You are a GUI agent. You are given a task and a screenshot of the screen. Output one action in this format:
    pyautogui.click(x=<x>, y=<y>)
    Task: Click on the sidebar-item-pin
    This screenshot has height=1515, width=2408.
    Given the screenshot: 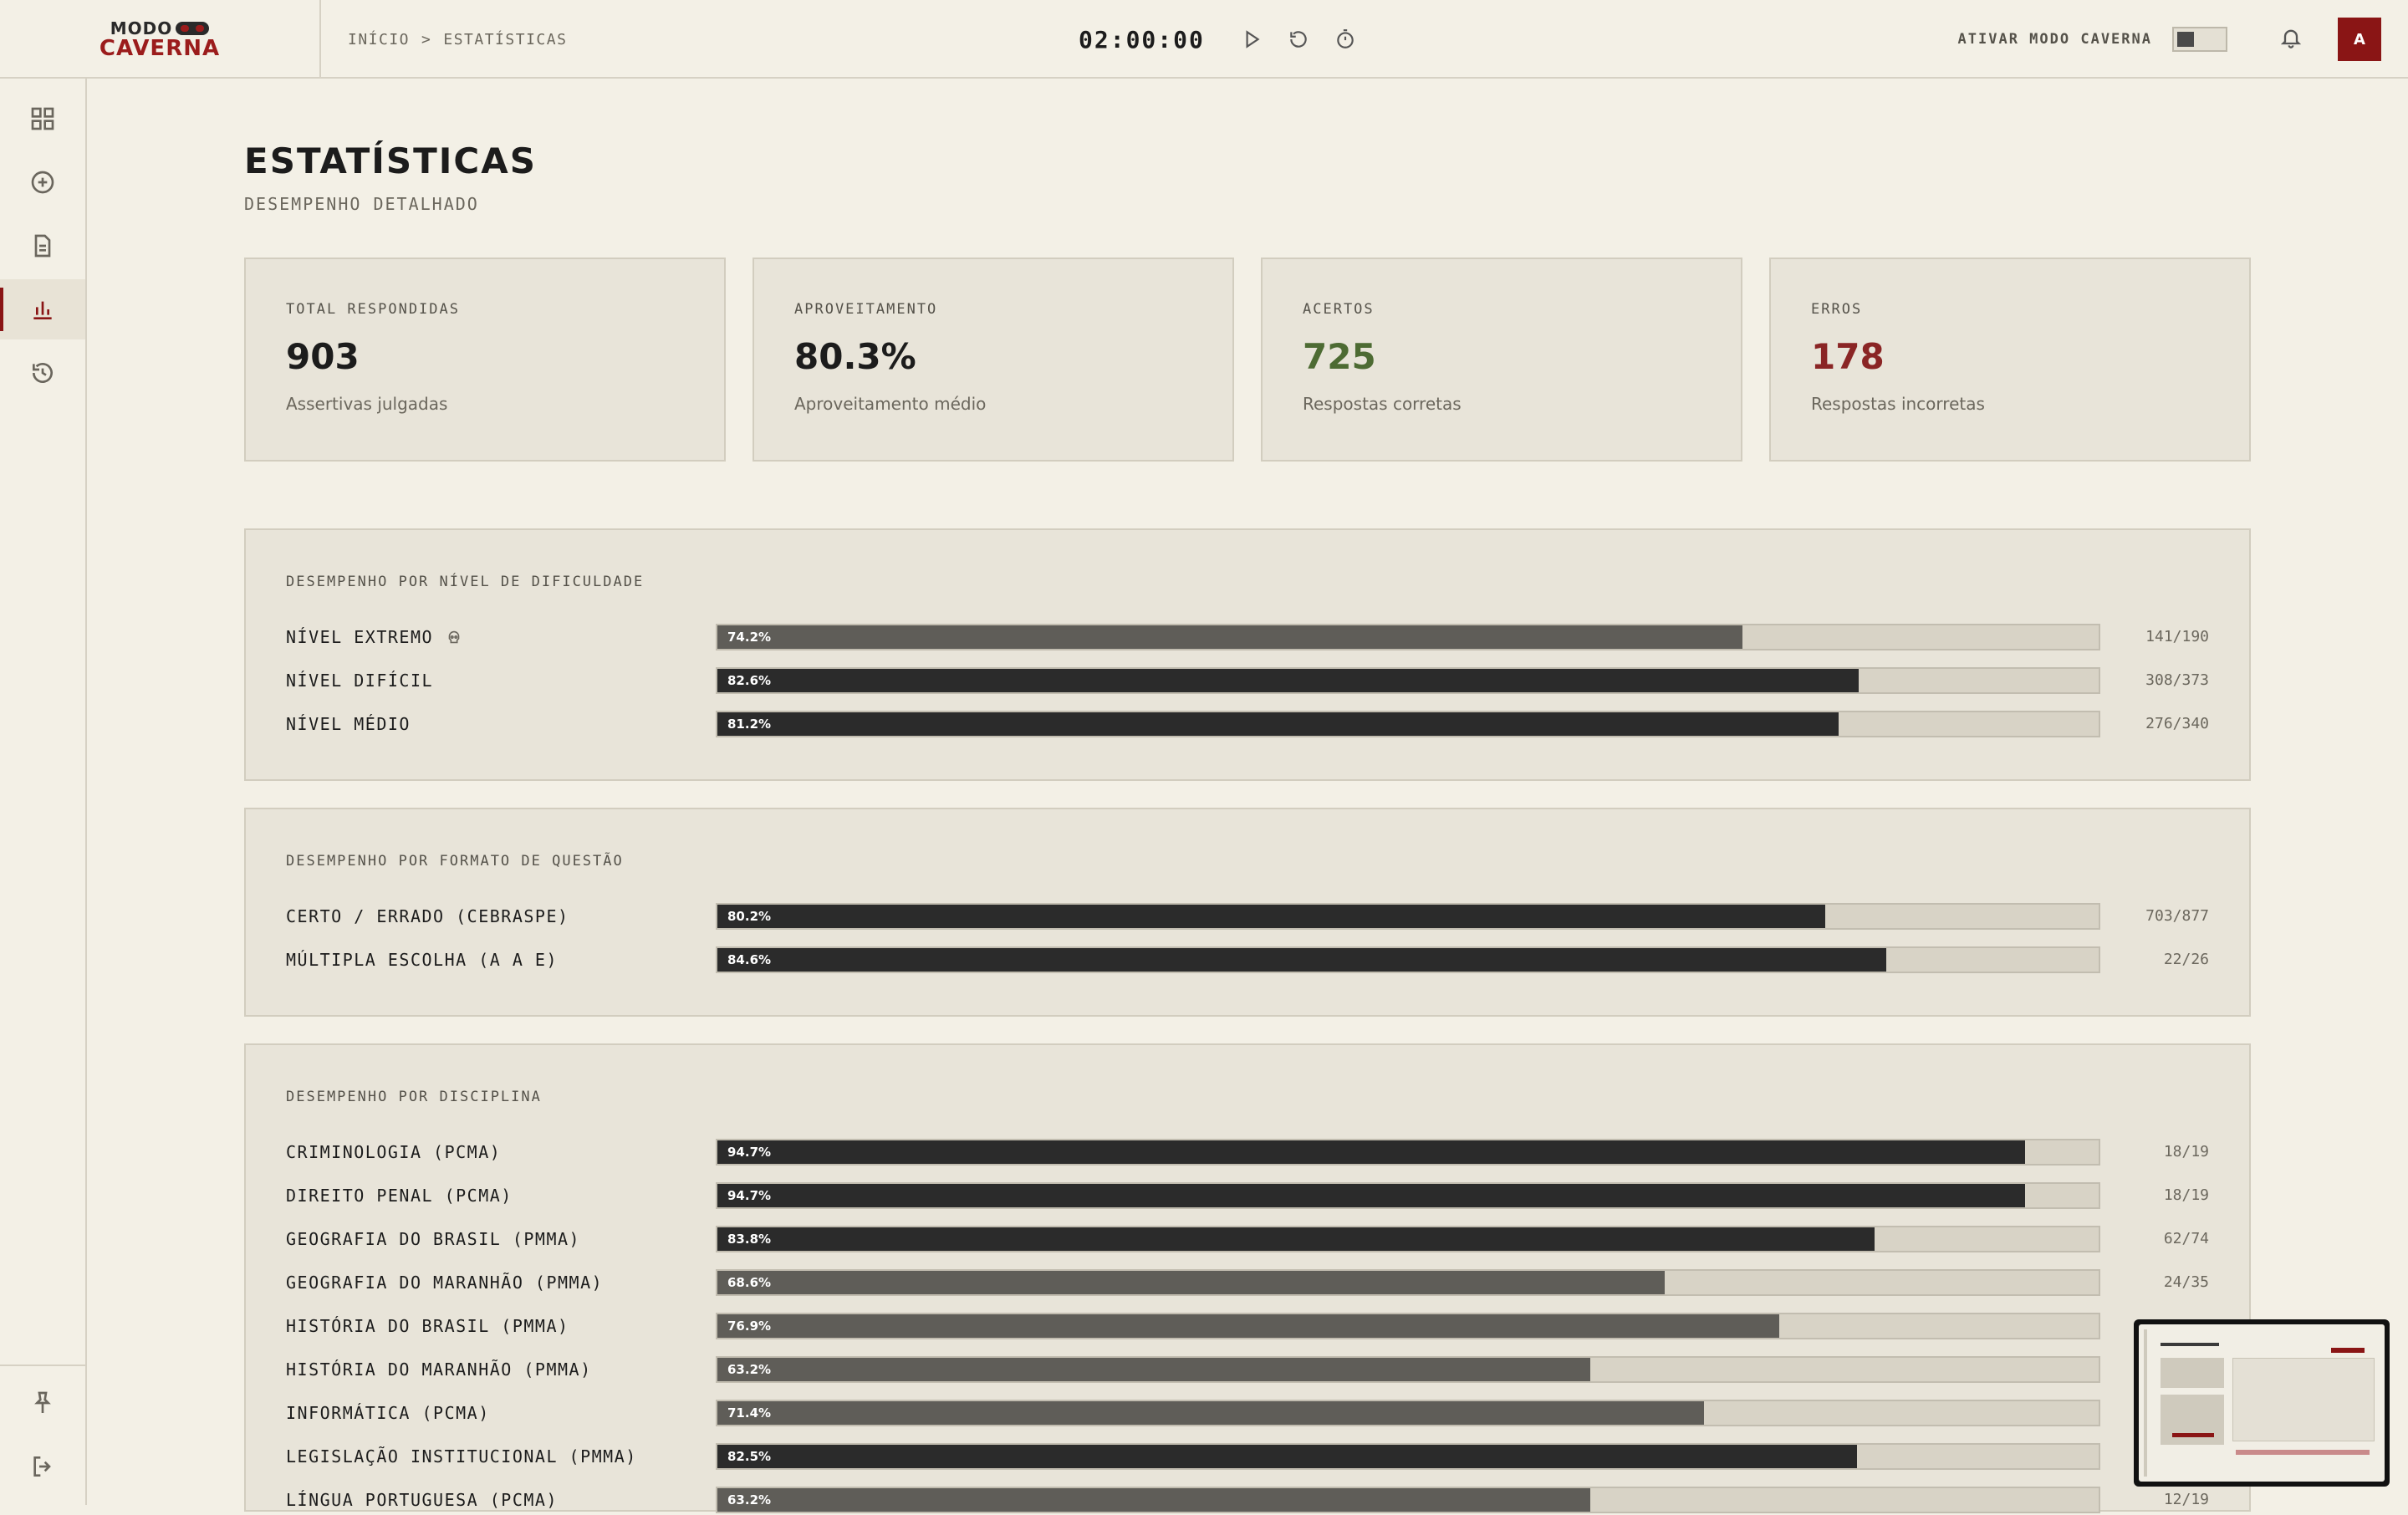 What is the action you would take?
    pyautogui.click(x=43, y=1403)
    